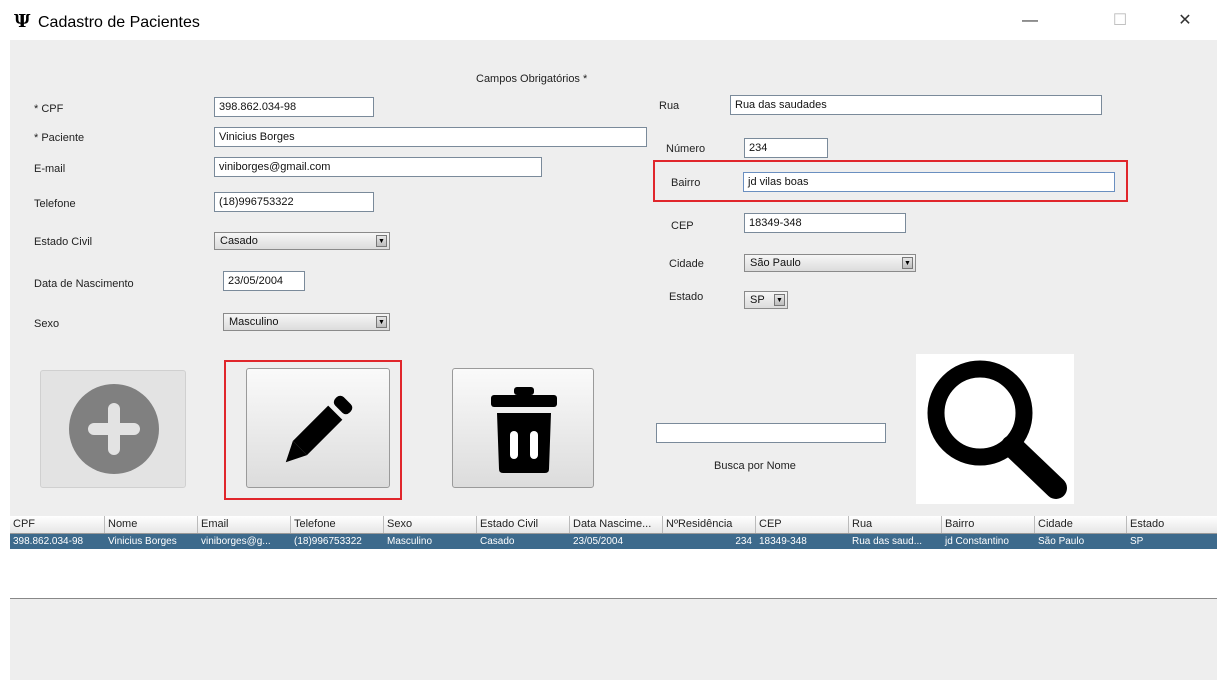  I want to click on table-cell: São Paulo, so click(1061, 541).